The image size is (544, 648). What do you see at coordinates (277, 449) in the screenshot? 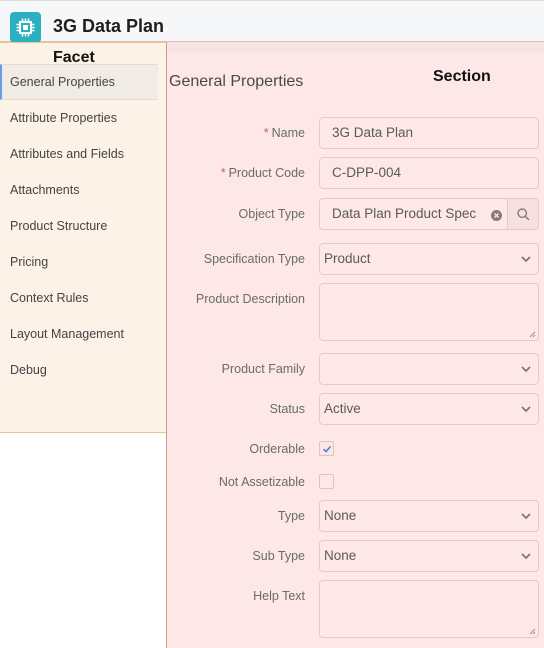
I see `orderable-label: Orderable` at bounding box center [277, 449].